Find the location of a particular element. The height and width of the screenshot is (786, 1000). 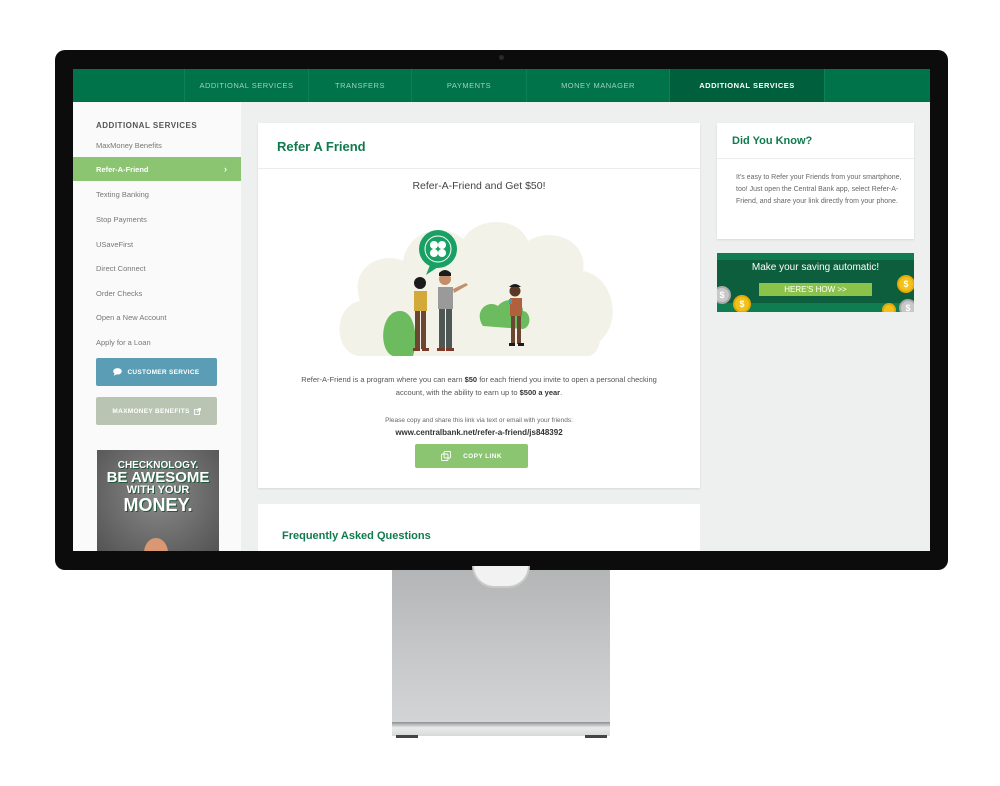

friends-illustration is located at coordinates (476, 288).